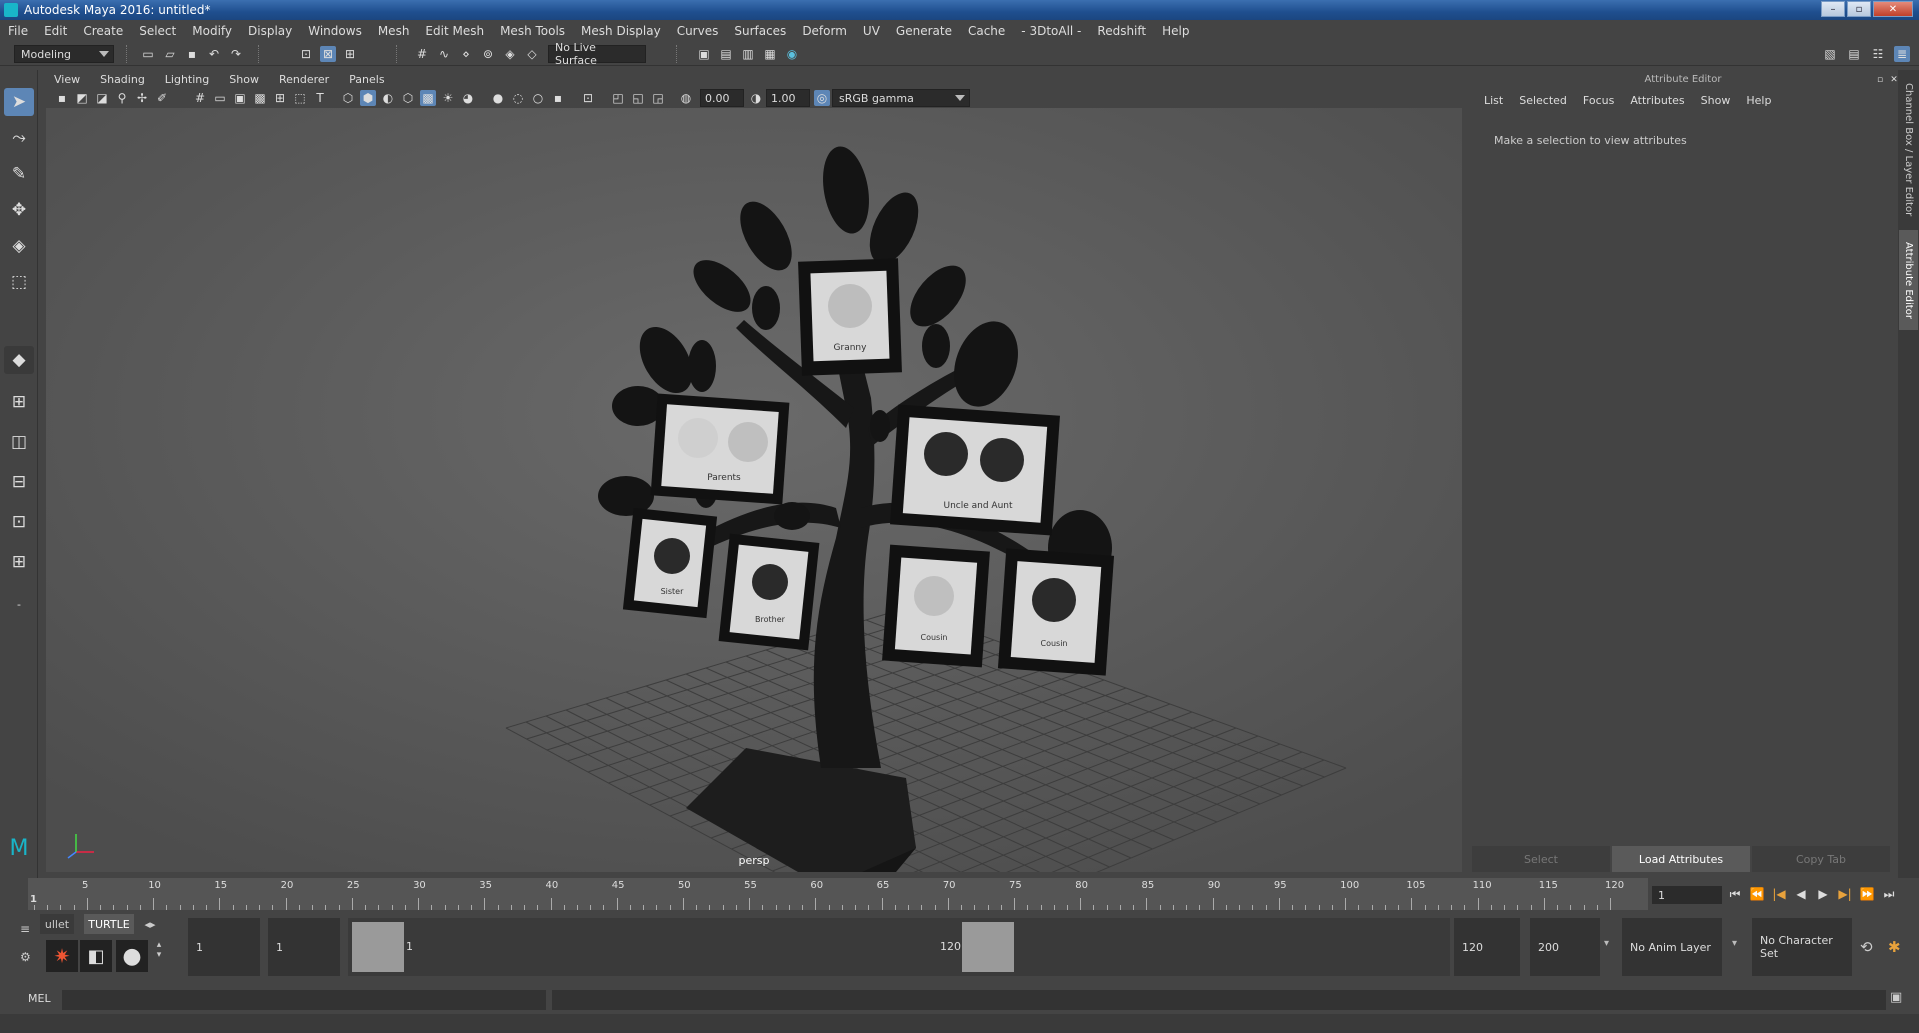 Image resolution: width=1919 pixels, height=1033 pixels. I want to click on playback-end-field: 120, so click(1487, 947).